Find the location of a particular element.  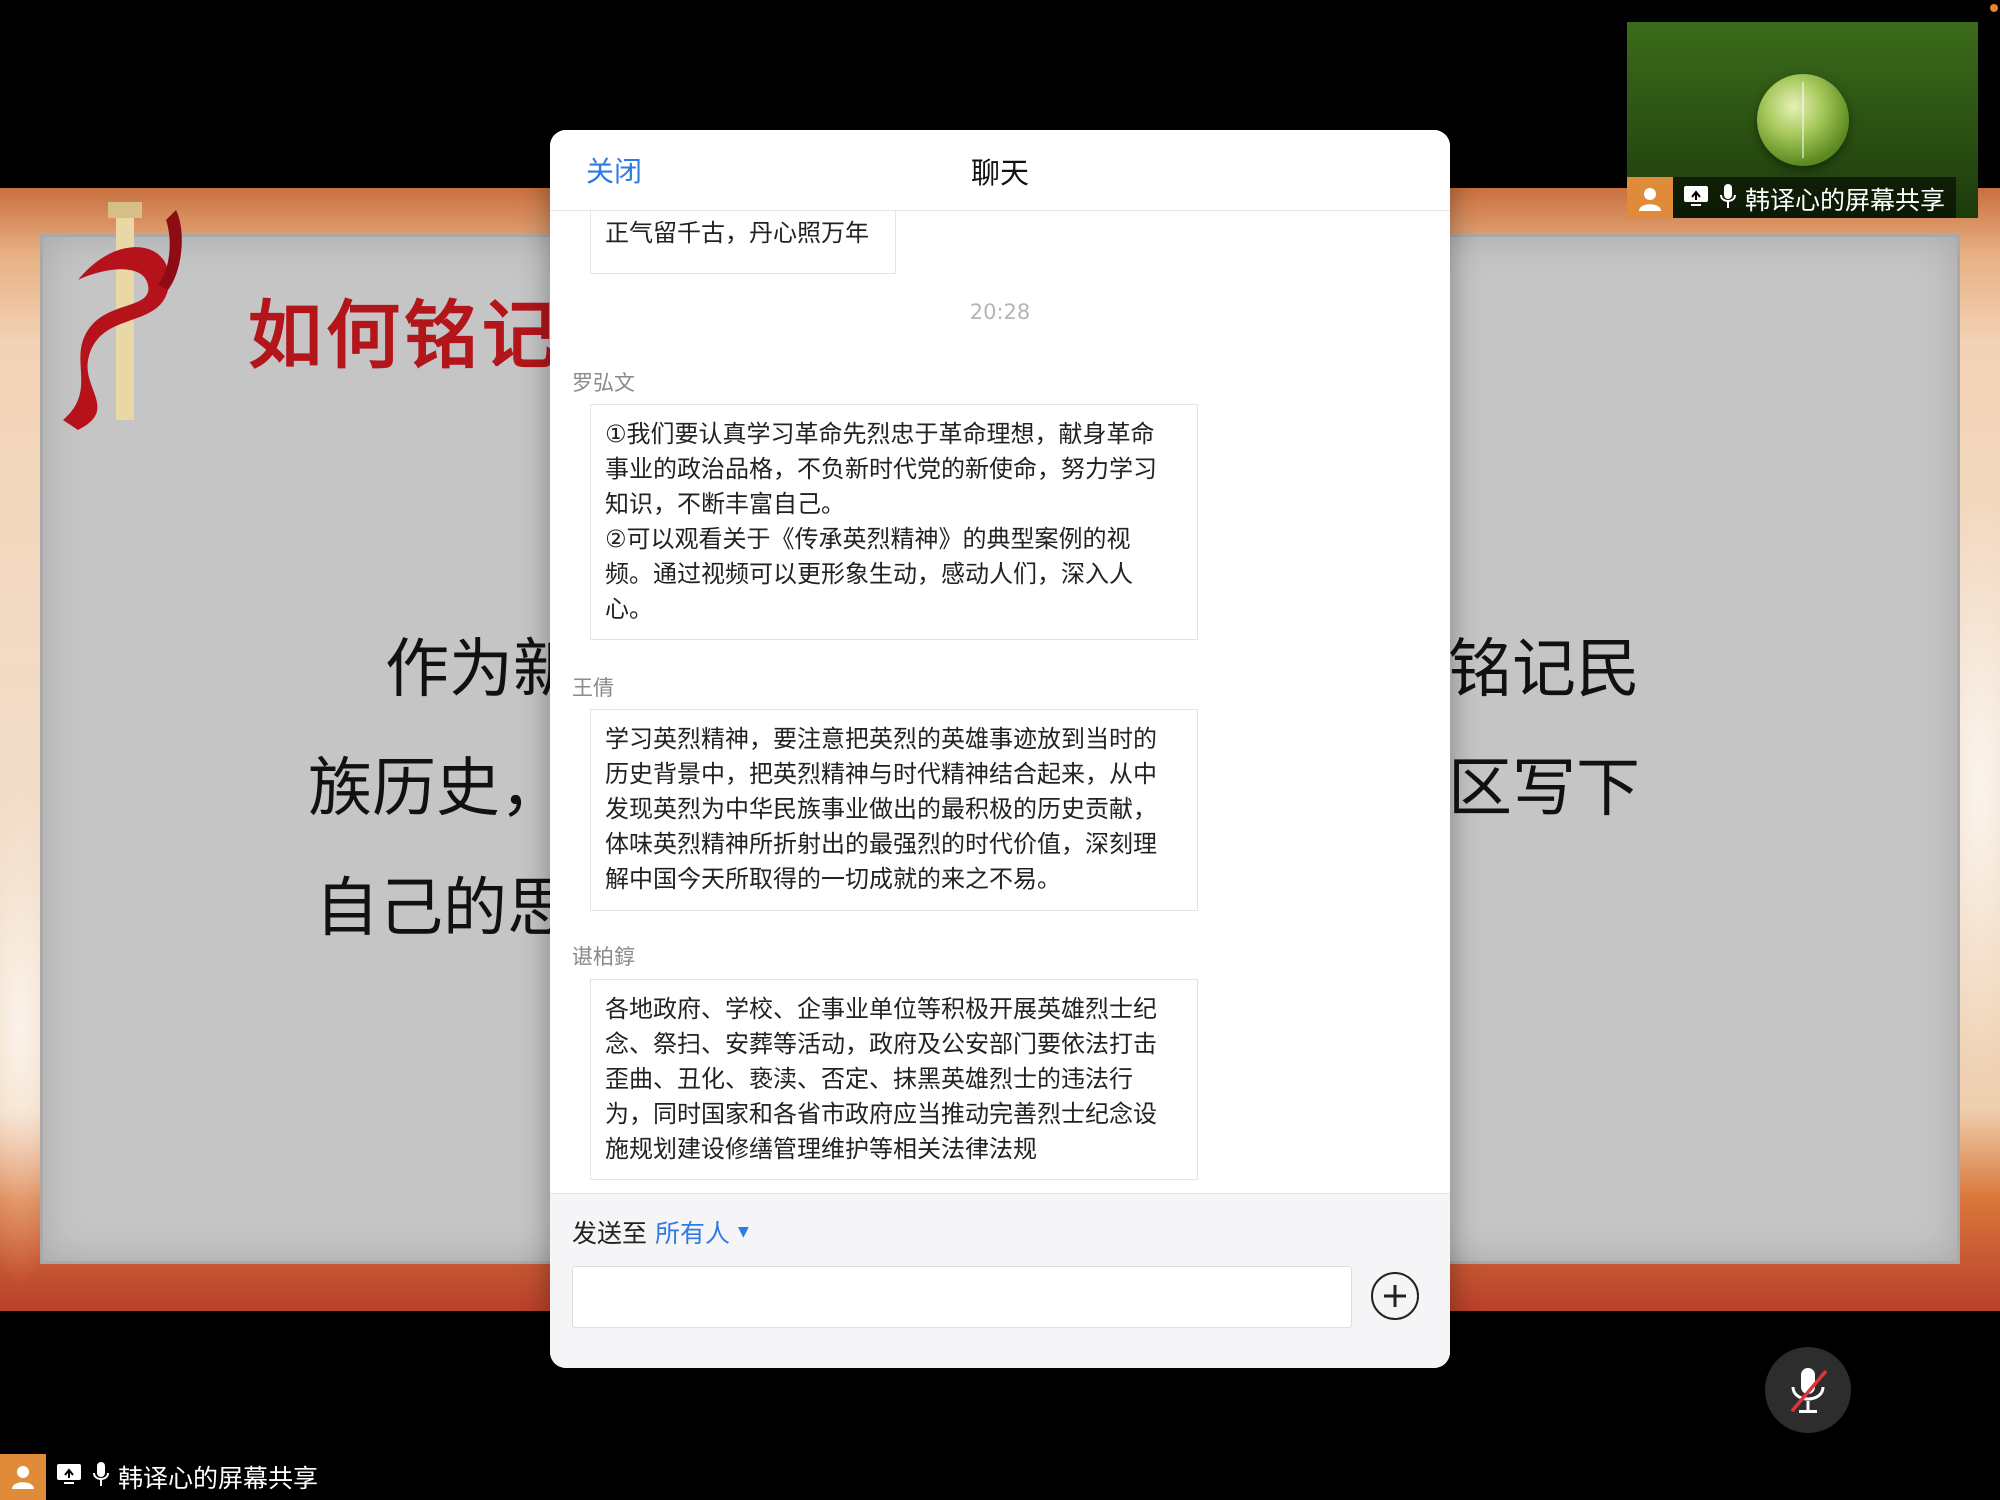

participant-video-tile: 韩译心的屏幕共享 is located at coordinates (1802, 120).